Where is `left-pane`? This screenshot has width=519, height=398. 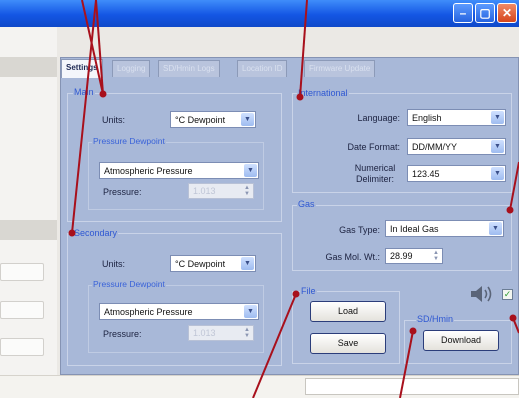
left-pane is located at coordinates (28, 212).